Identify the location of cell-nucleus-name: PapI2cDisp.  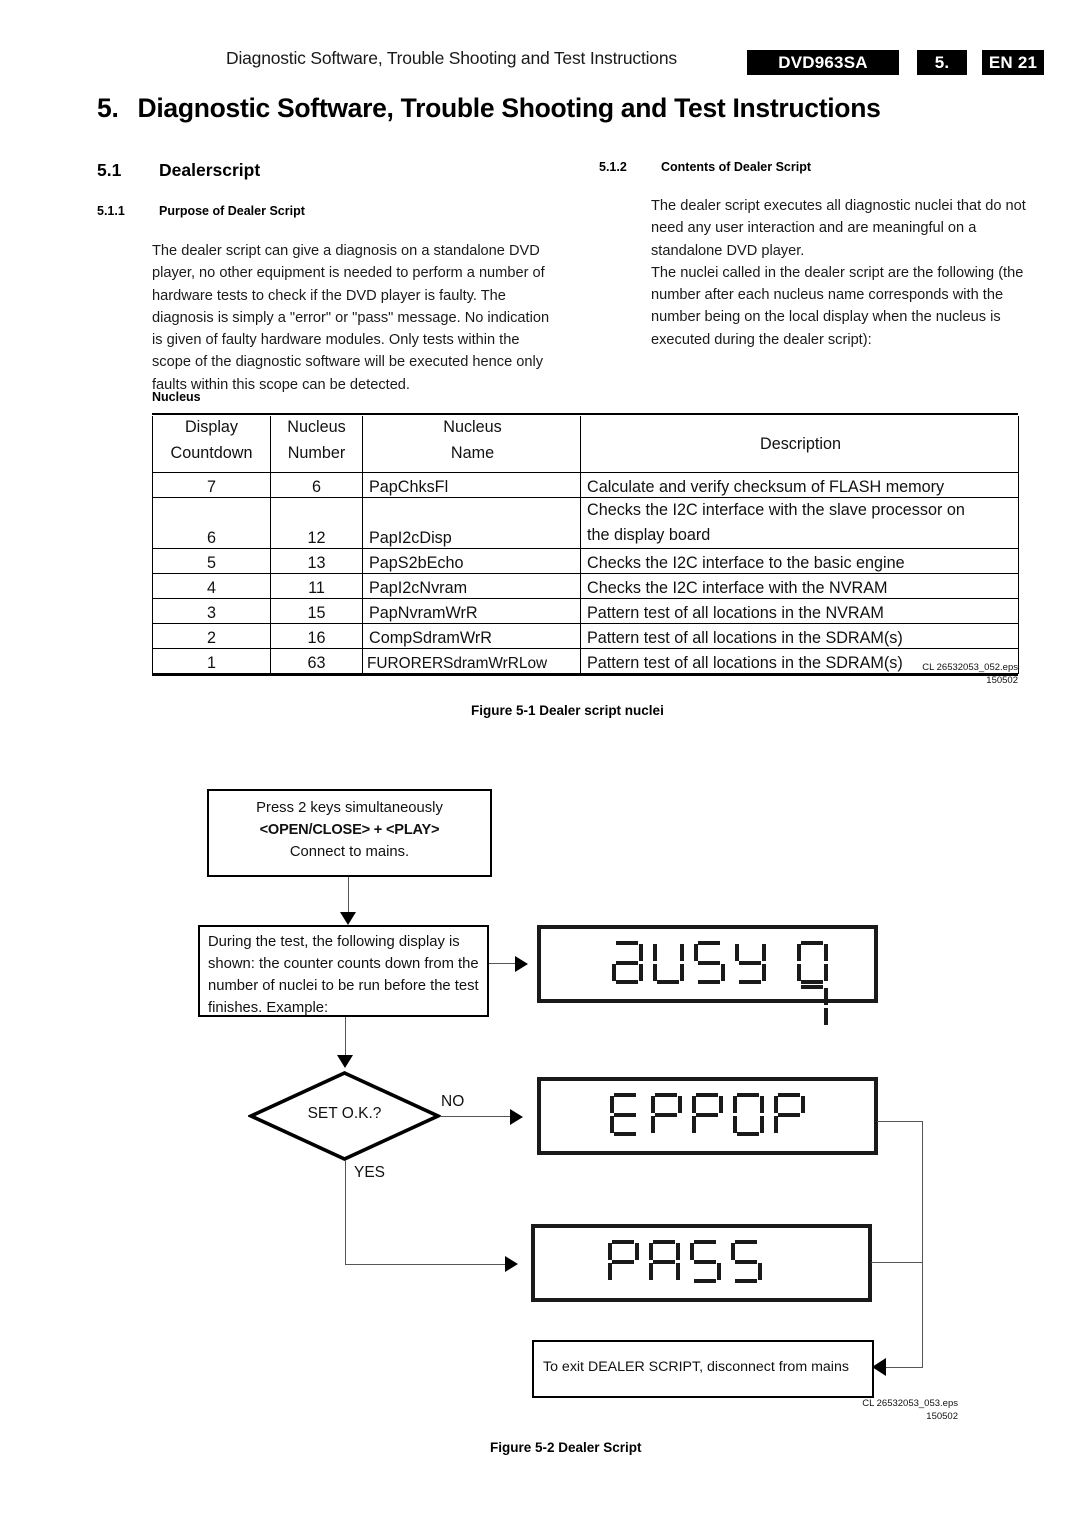
(471, 522).